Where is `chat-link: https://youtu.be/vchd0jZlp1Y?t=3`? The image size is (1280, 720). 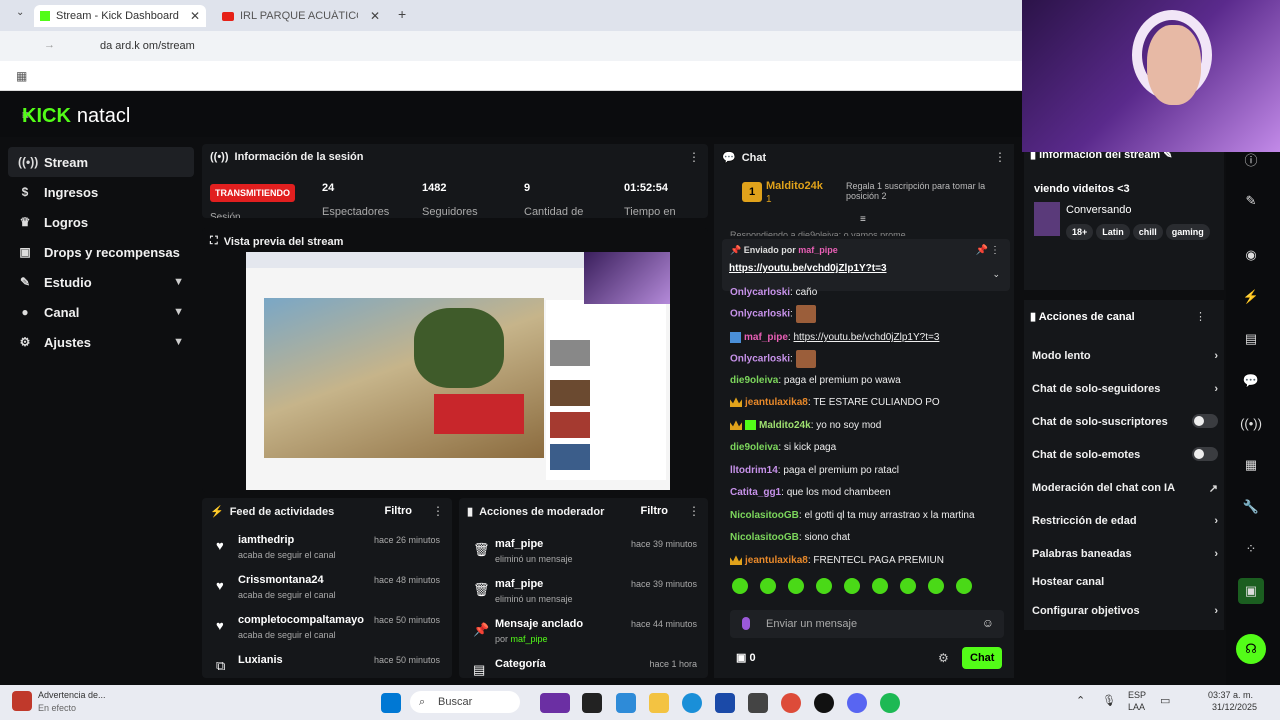
chat-link: https://youtu.be/vchd0jZlp1Y?t=3 is located at coordinates (866, 337).